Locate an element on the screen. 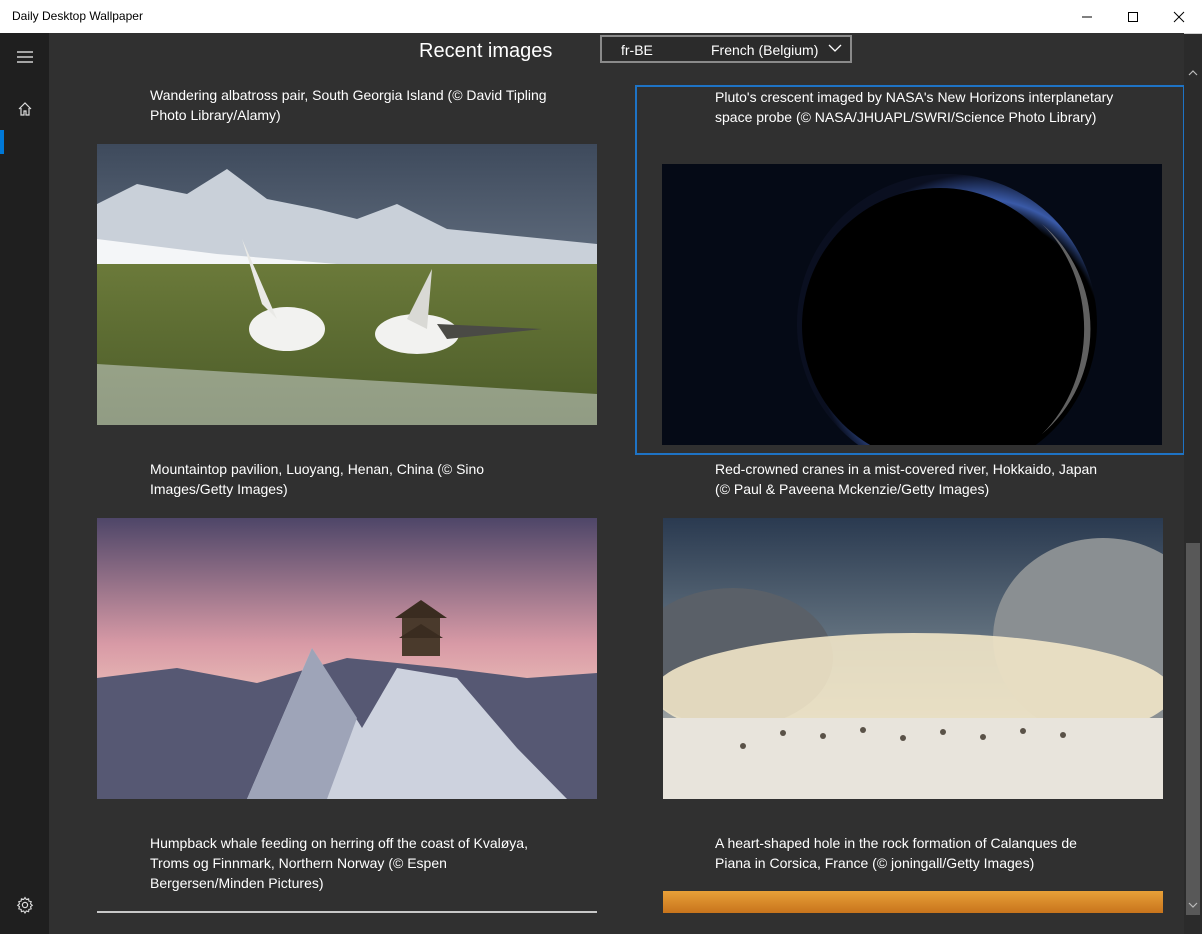 This screenshot has width=1202, height=934. language-name: French (Belgium) is located at coordinates (765, 50).